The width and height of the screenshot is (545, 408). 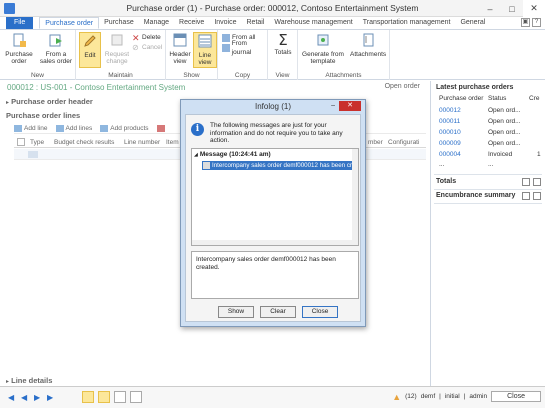 I want to click on grid-icon, so click(x=120, y=397).